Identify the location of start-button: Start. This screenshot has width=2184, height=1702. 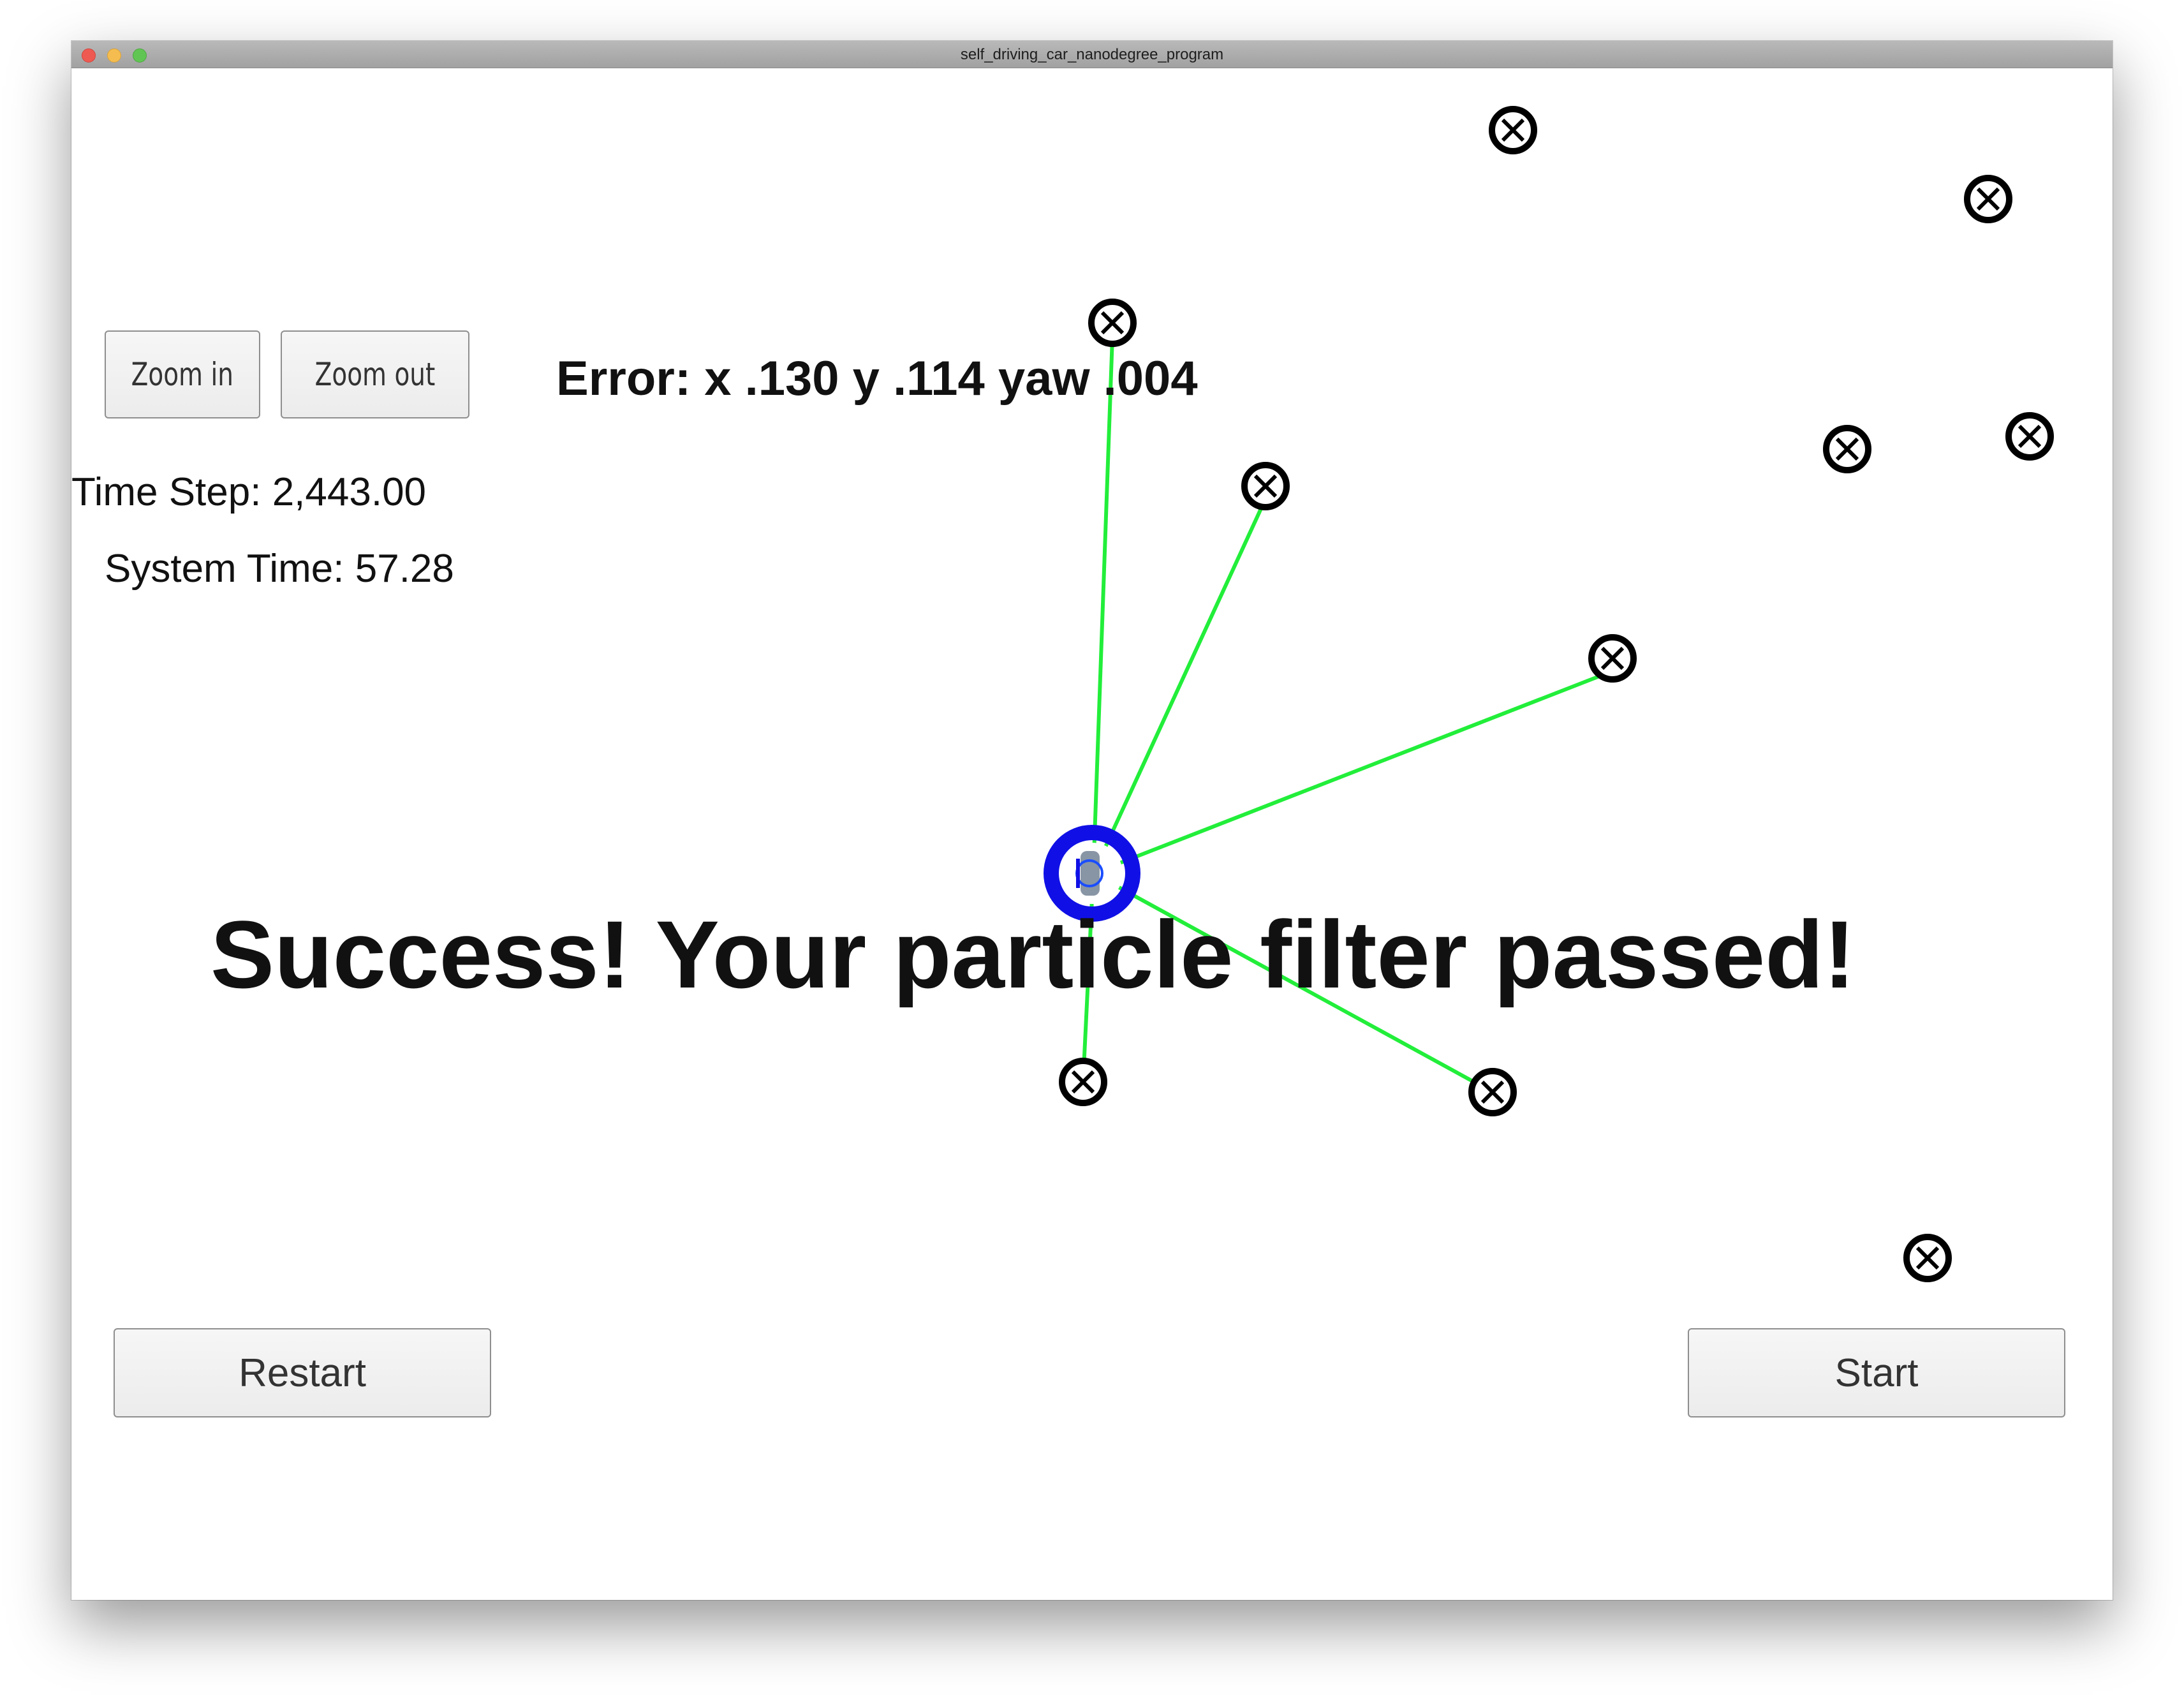
(1876, 1372).